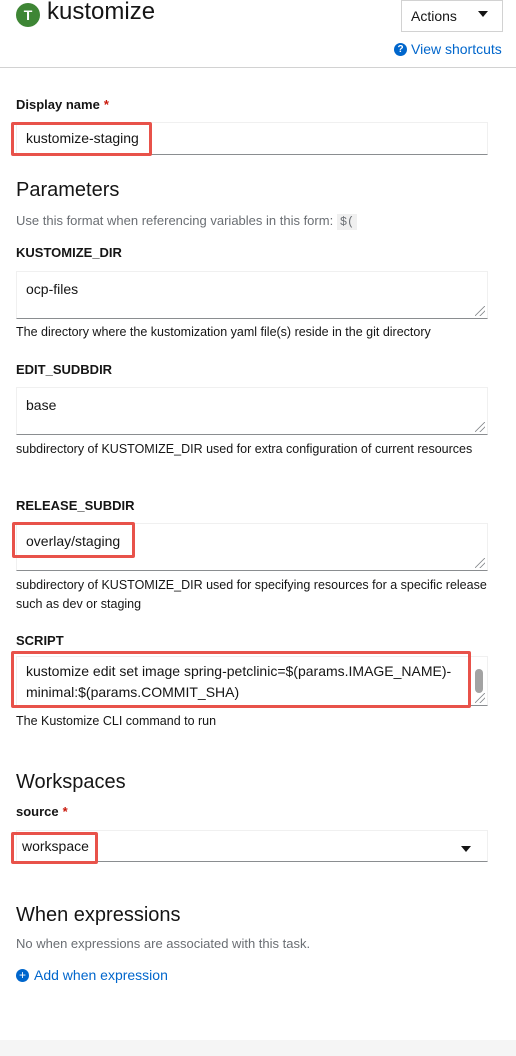 The height and width of the screenshot is (1056, 516). Describe the element at coordinates (37, 811) in the screenshot. I see `source-label-text: source` at that location.